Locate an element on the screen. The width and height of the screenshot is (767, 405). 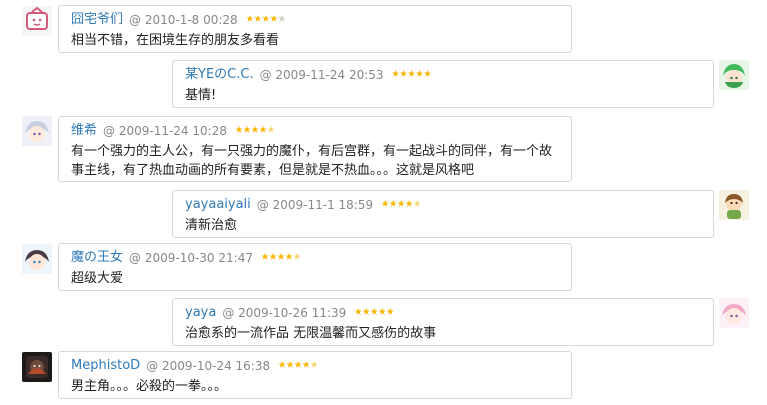
comment-date: @ 2009-11-24 20:53 is located at coordinates (321, 75).